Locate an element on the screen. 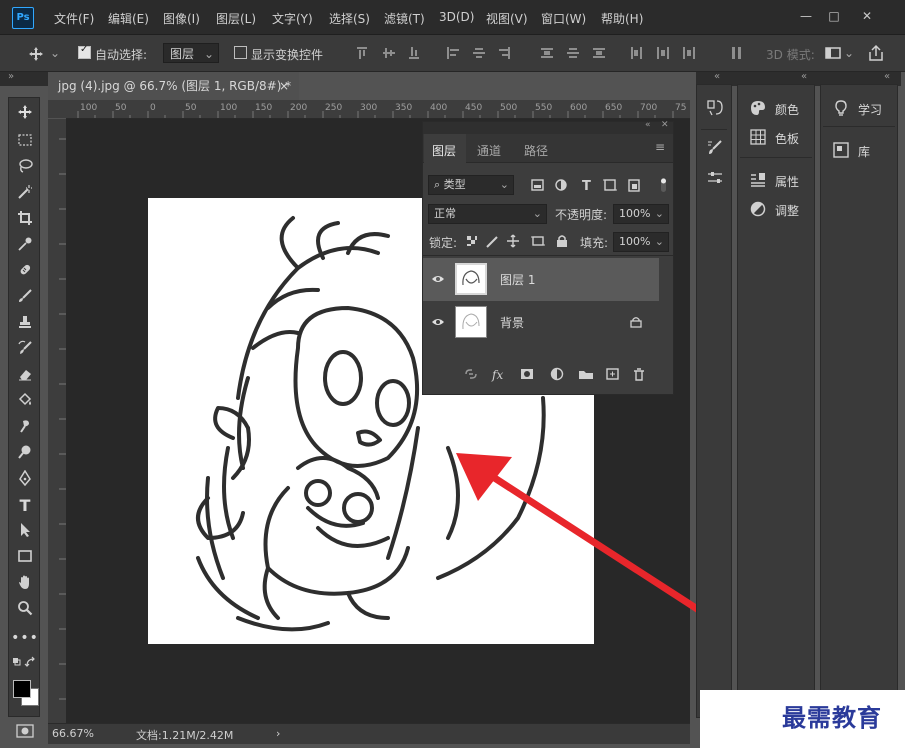  opacity-input: 100% ⌄ is located at coordinates (641, 214).